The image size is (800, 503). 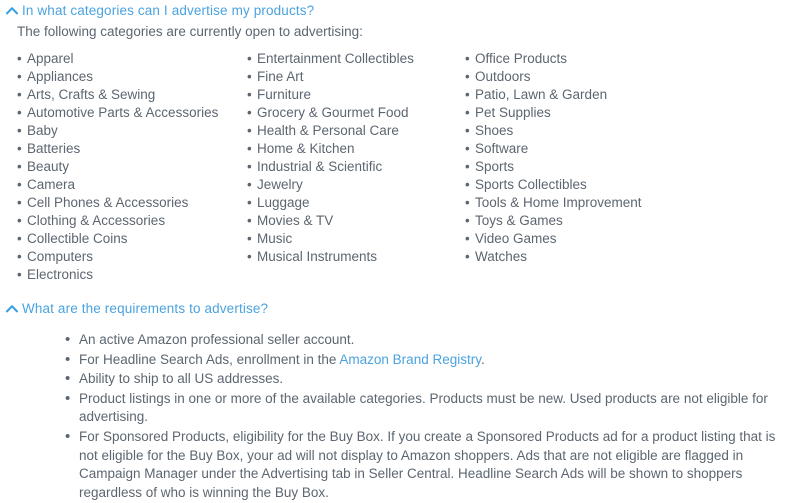 What do you see at coordinates (356, 95) in the screenshot?
I see `list-item: • Furniture` at bounding box center [356, 95].